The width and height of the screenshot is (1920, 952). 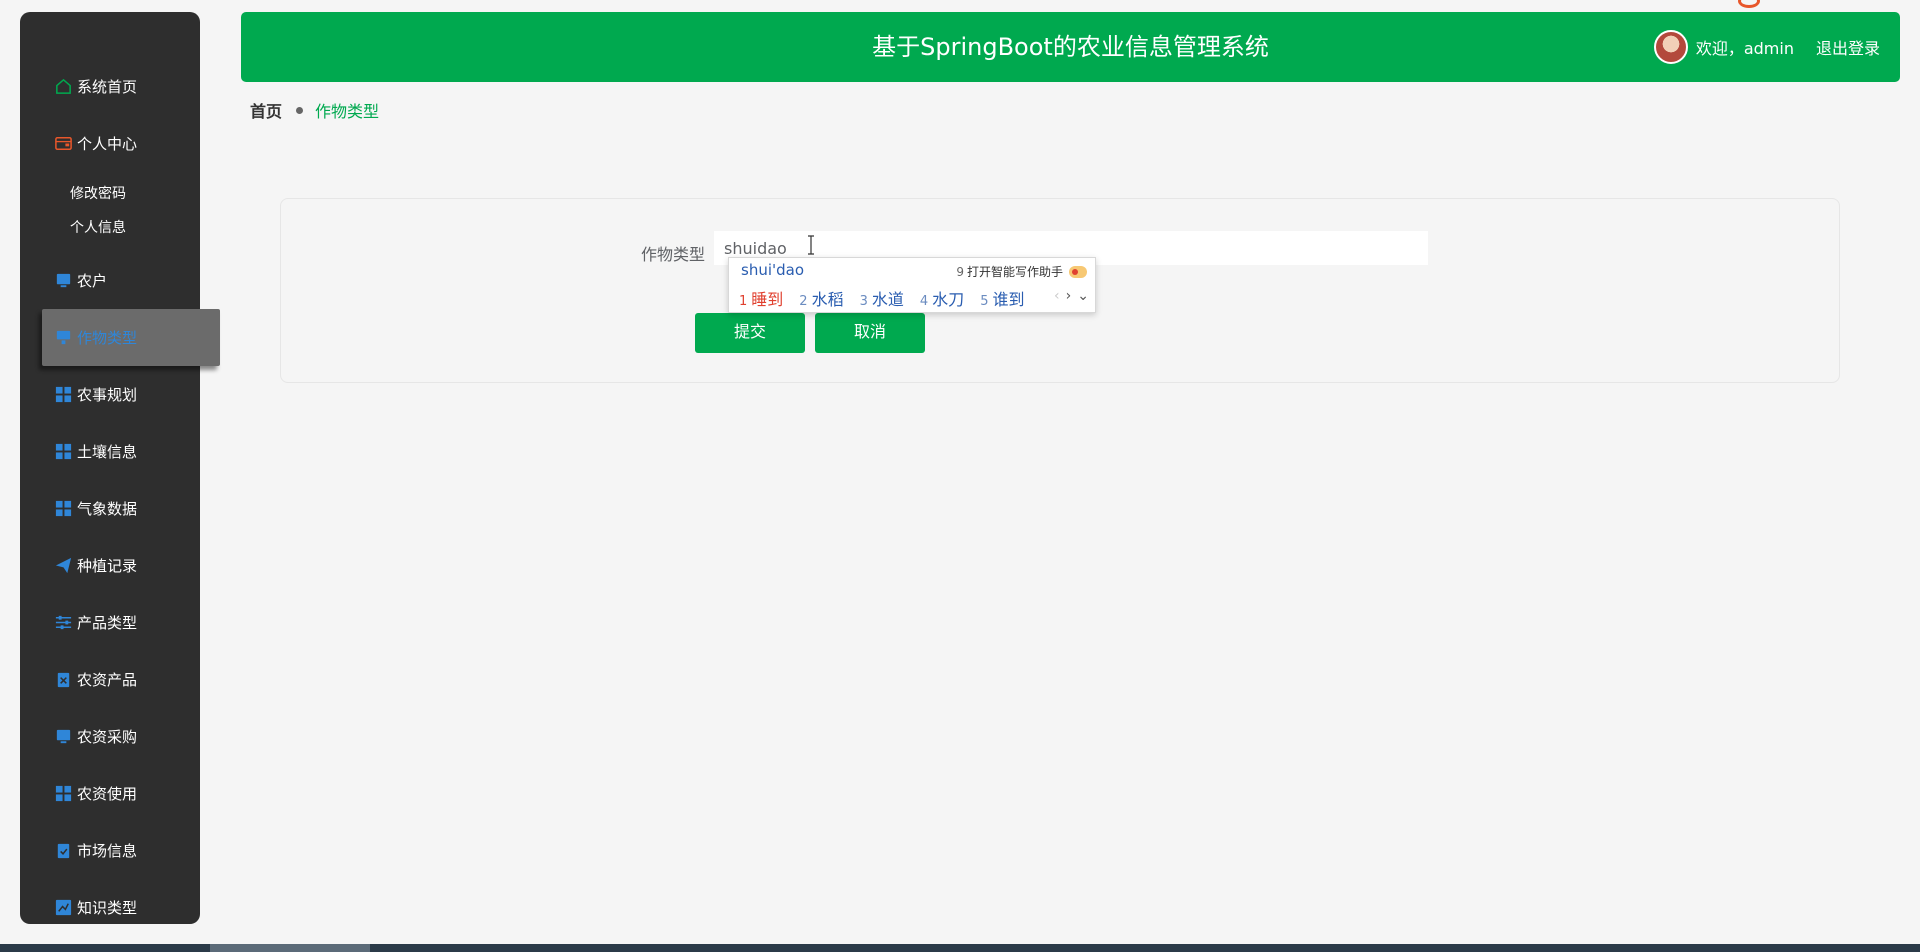 I want to click on sidebar-item-market-info: 市场信息, so click(x=110, y=850).